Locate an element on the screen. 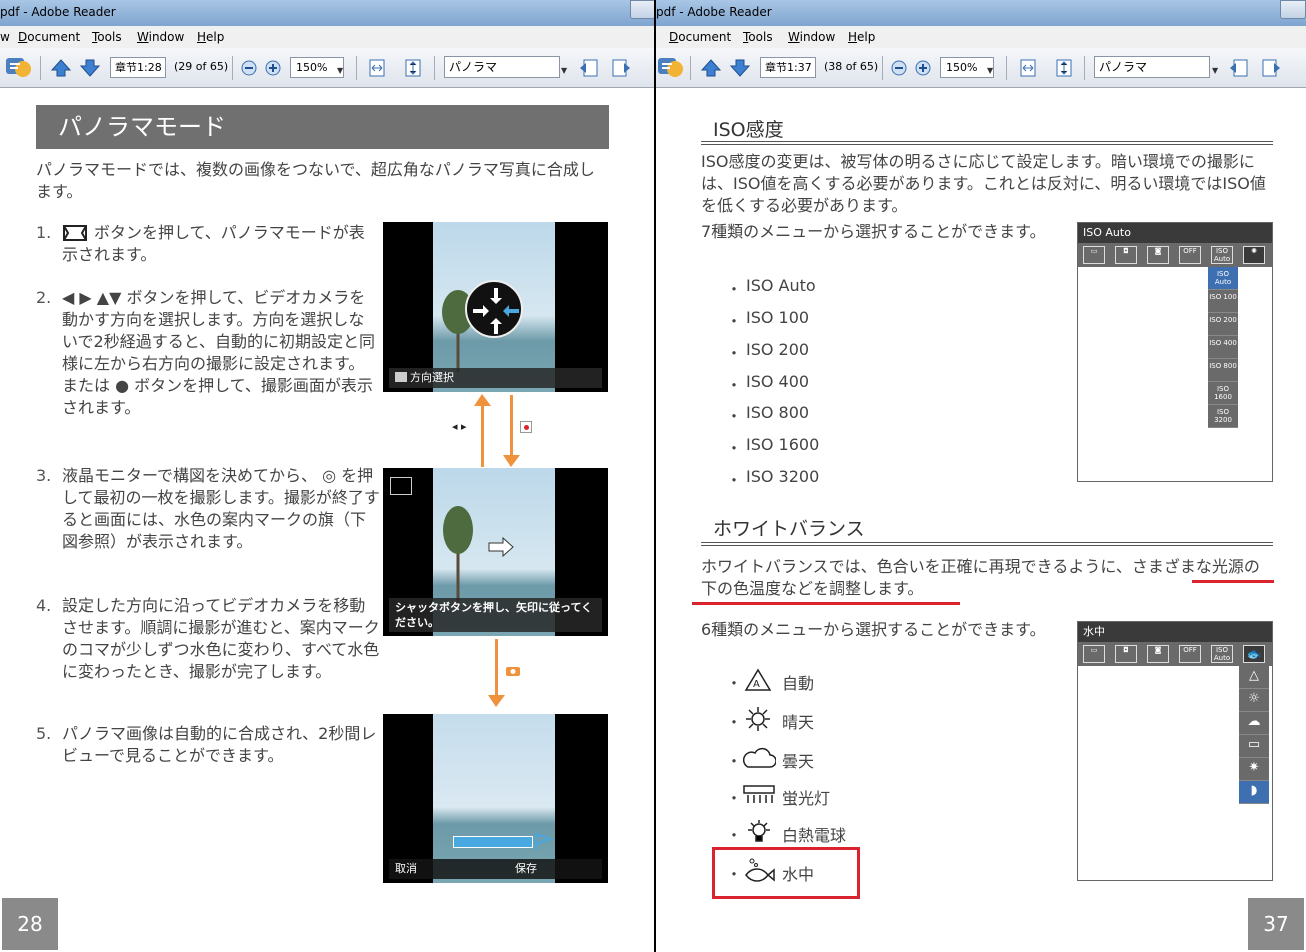  left-menu-document: Document is located at coordinates (49, 37).